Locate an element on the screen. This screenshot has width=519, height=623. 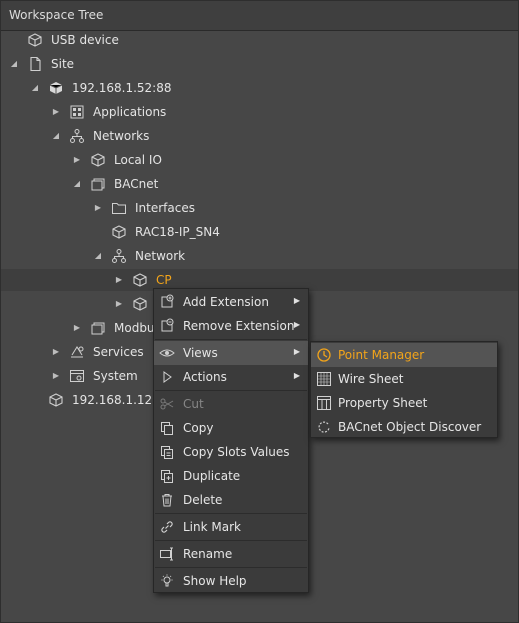
menu-copy: Copy is located at coordinates (231, 428).